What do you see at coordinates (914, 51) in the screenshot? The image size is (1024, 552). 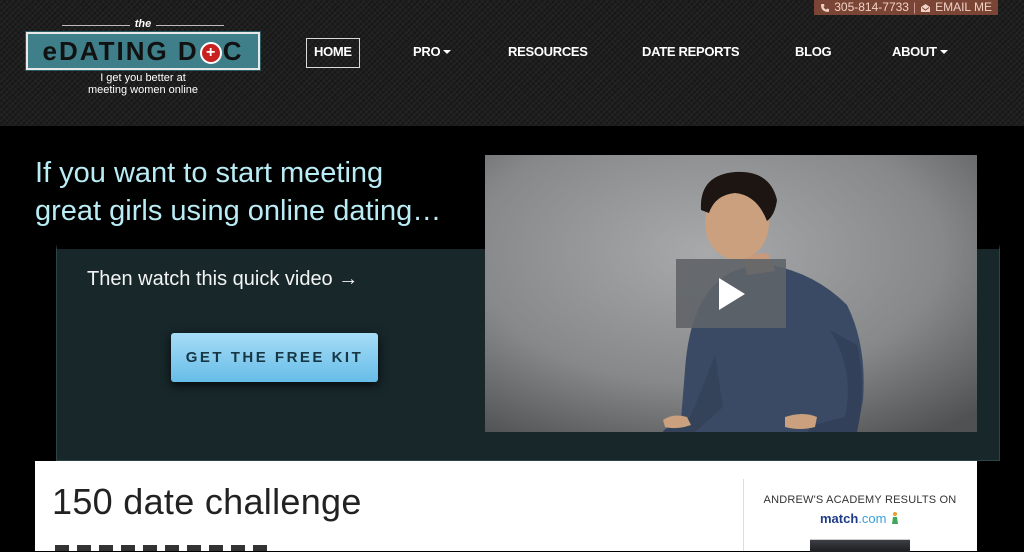 I see `nav-about-label: ABOUT` at bounding box center [914, 51].